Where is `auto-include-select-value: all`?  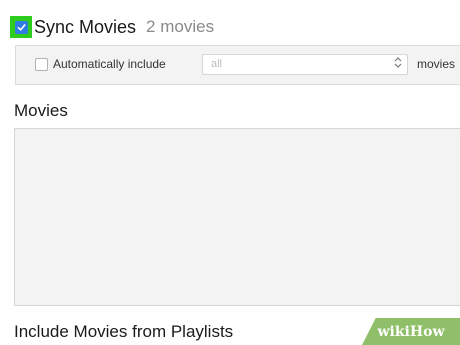 auto-include-select-value: all is located at coordinates (217, 64).